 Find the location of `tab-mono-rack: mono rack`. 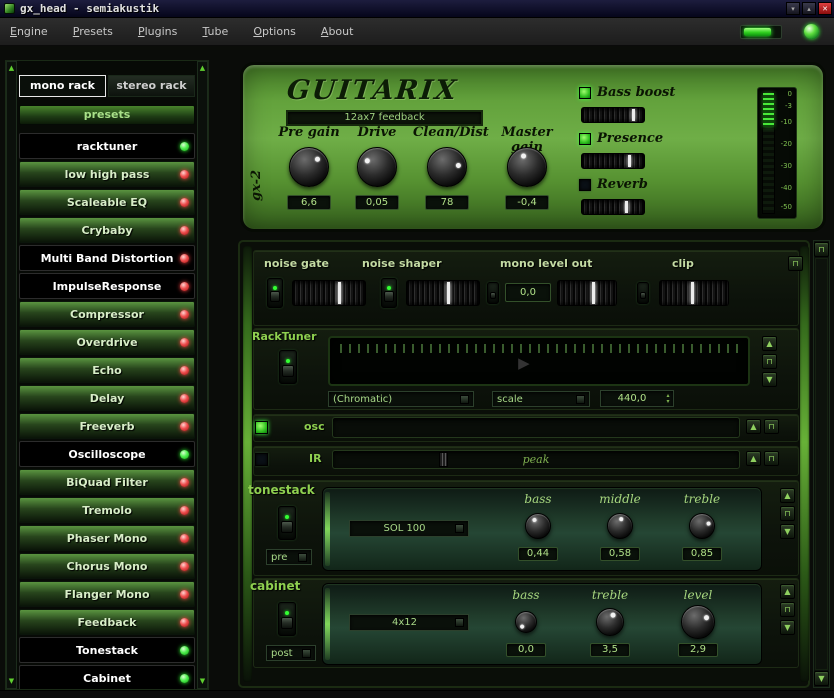

tab-mono-rack: mono rack is located at coordinates (62, 86).